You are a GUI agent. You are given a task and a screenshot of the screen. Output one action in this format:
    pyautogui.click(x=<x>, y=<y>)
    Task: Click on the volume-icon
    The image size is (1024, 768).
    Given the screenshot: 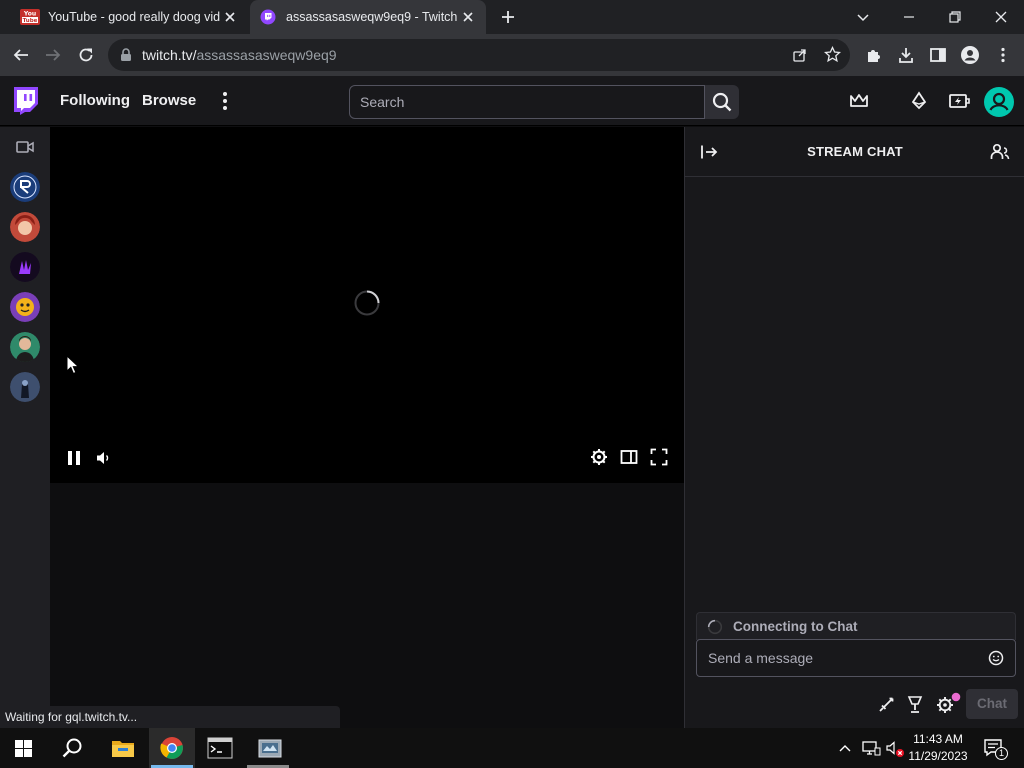 What is the action you would take?
    pyautogui.click(x=103, y=458)
    